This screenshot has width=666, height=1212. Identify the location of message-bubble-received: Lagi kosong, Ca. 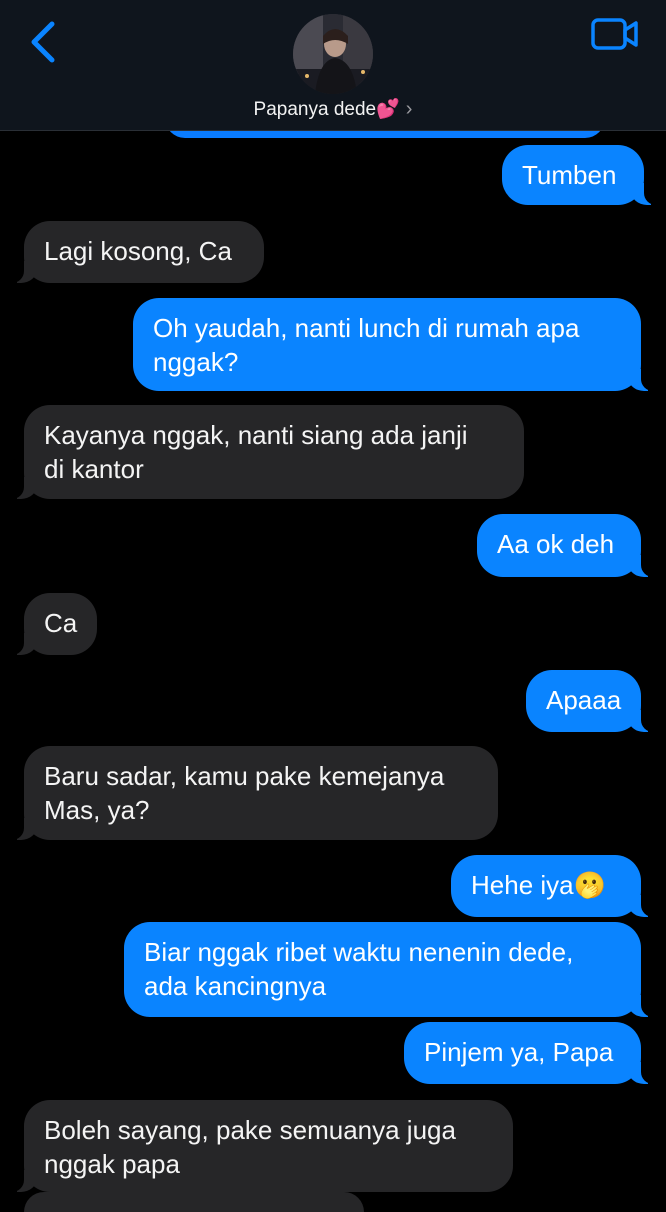
(132, 252).